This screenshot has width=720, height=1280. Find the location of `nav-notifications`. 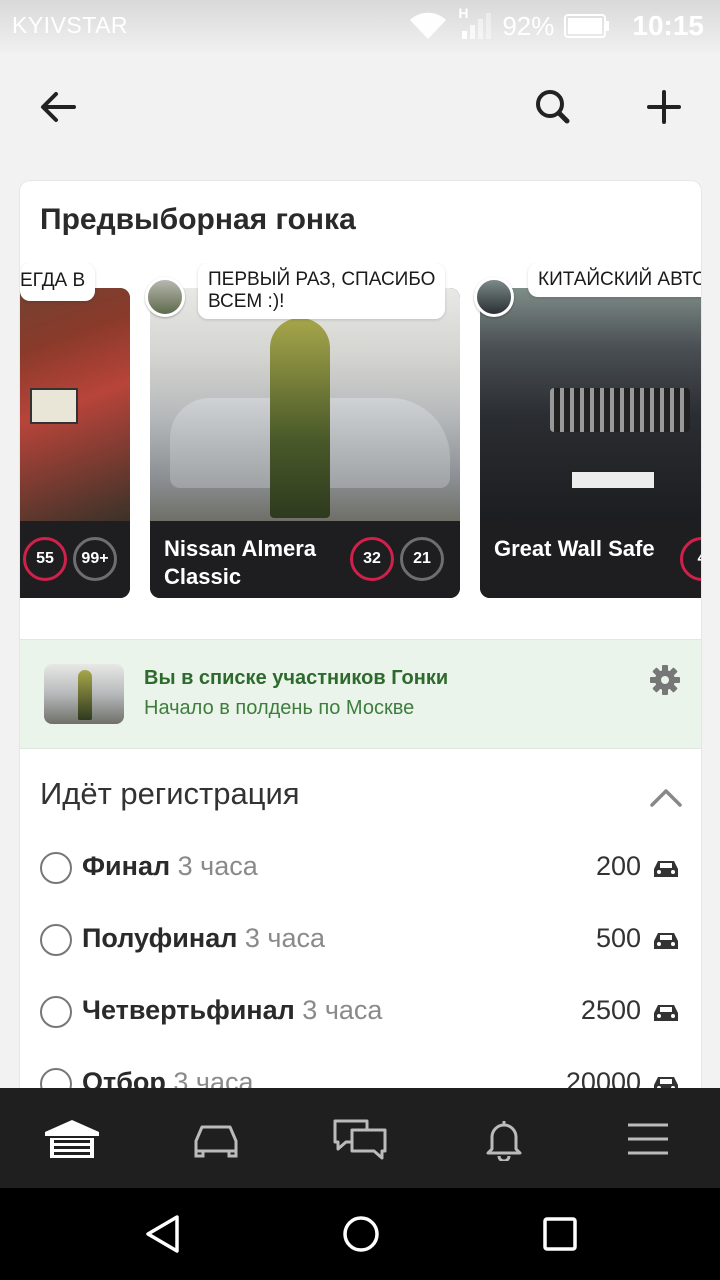

nav-notifications is located at coordinates (504, 1139).